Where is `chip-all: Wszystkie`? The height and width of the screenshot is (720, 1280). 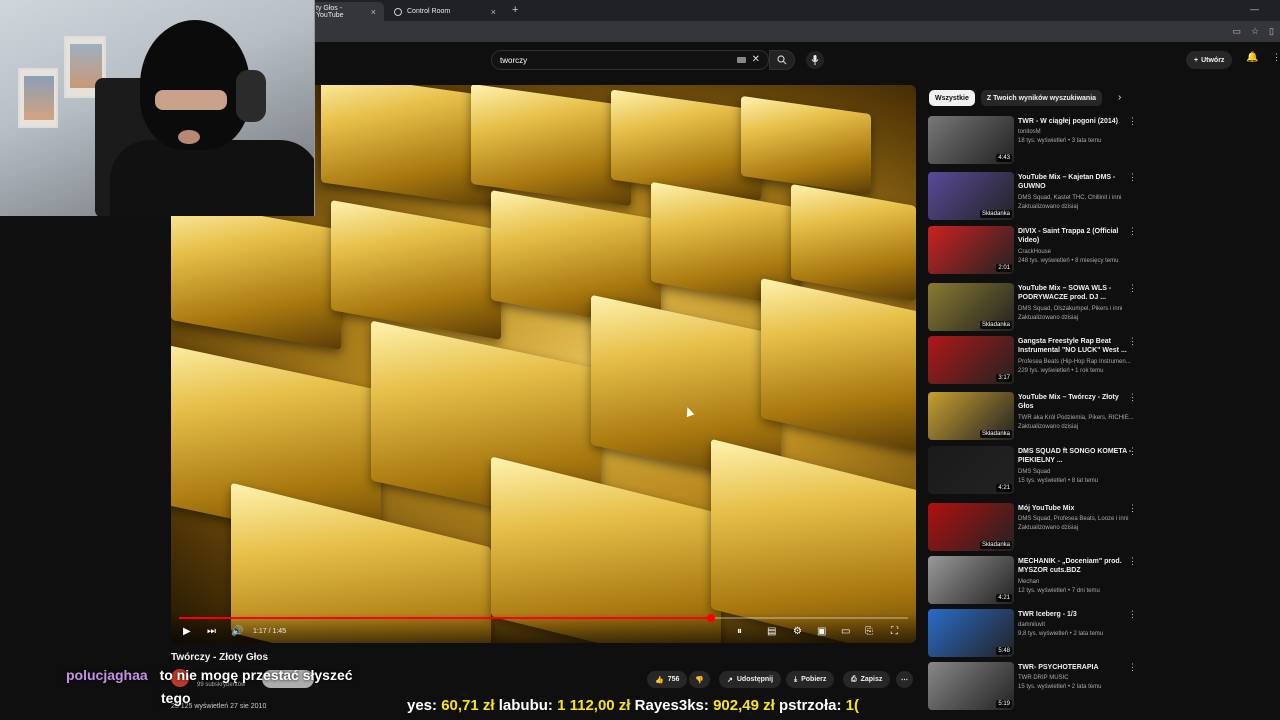
chip-all: Wszystkie is located at coordinates (952, 98).